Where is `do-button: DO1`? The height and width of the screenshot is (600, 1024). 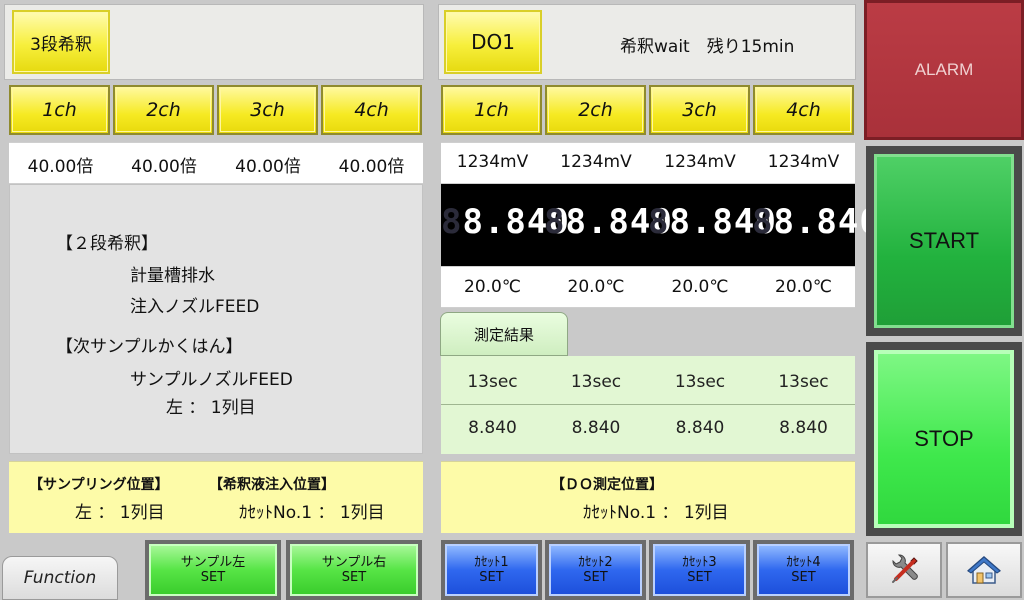 do-button: DO1 is located at coordinates (493, 42).